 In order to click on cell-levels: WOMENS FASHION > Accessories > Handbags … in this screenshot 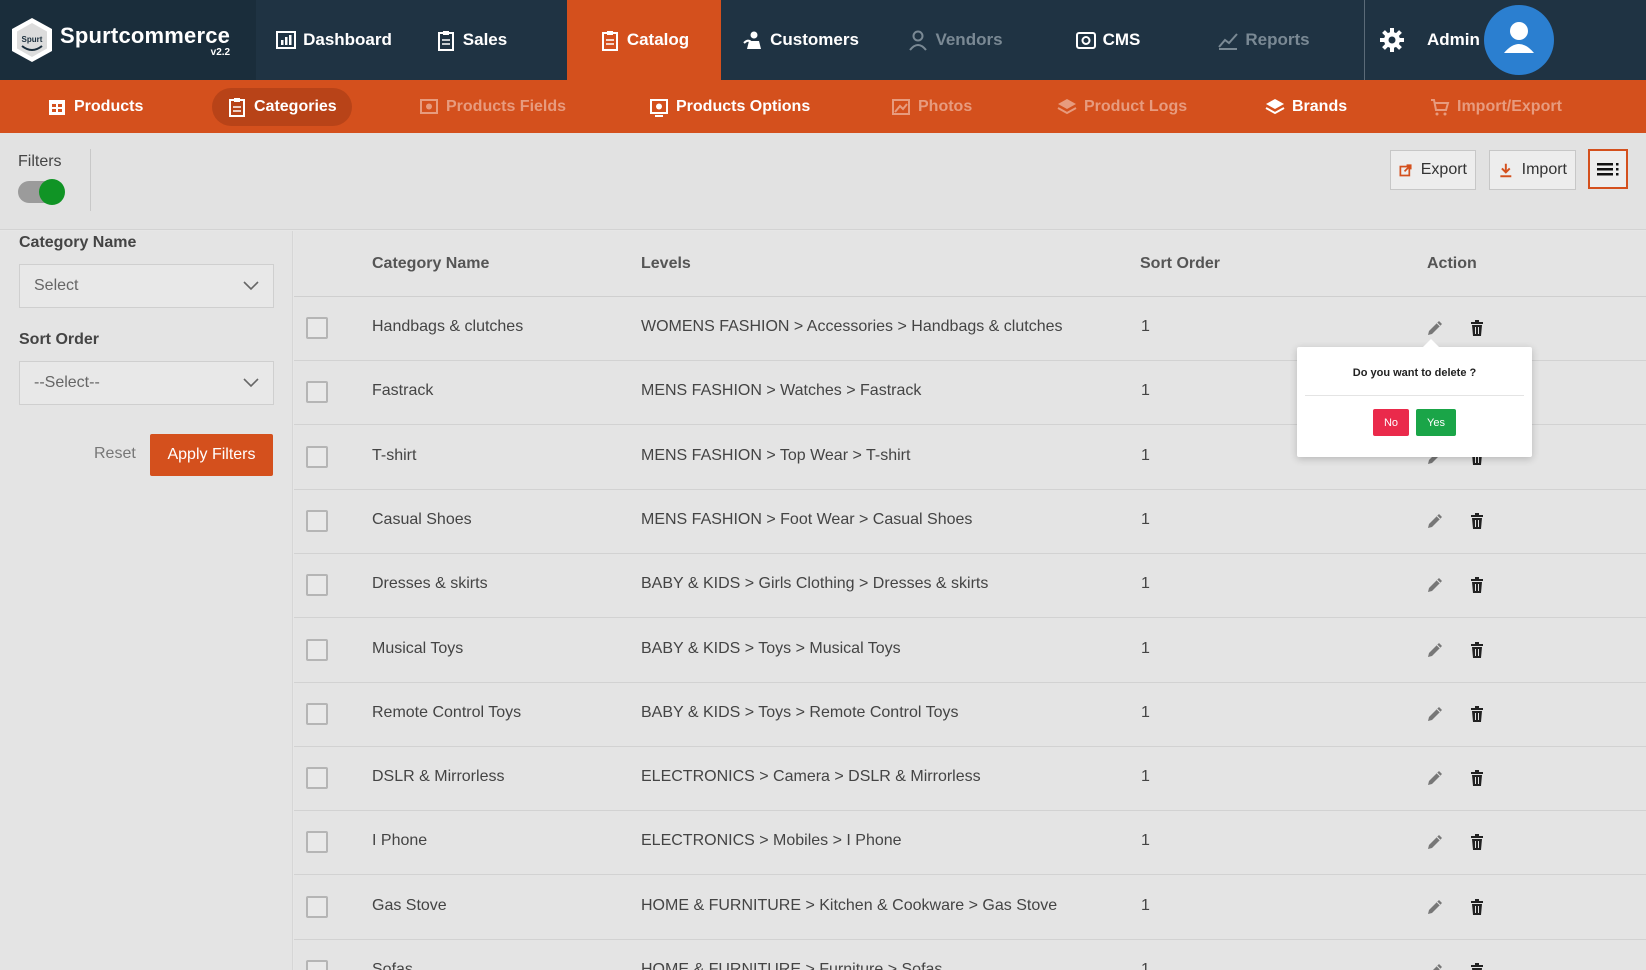, I will do `click(852, 326)`.